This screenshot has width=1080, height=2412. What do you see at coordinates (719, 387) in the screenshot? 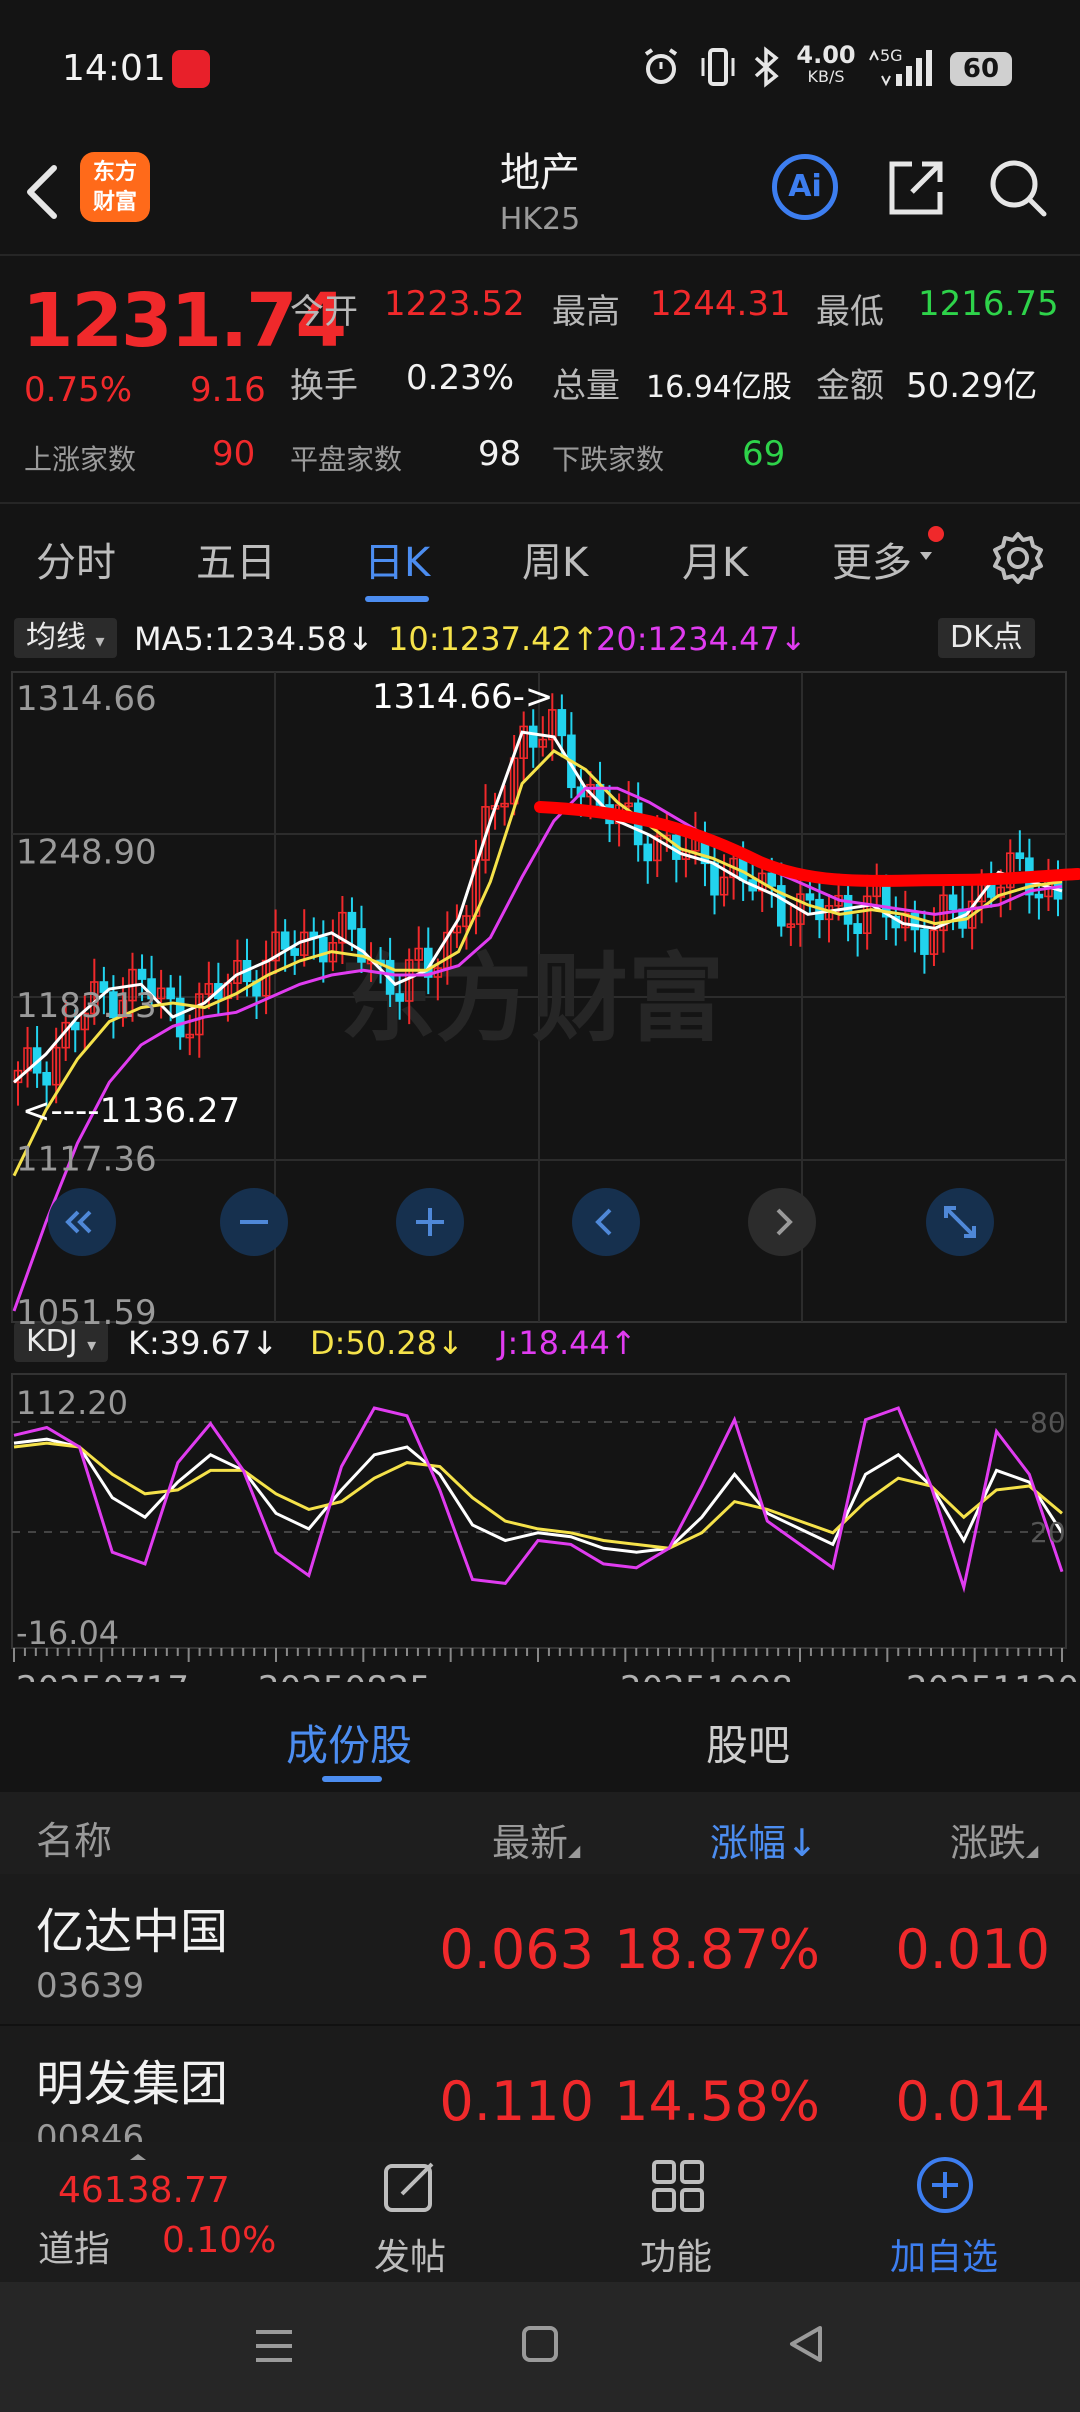
I see `volume-value: 16.94亿股` at bounding box center [719, 387].